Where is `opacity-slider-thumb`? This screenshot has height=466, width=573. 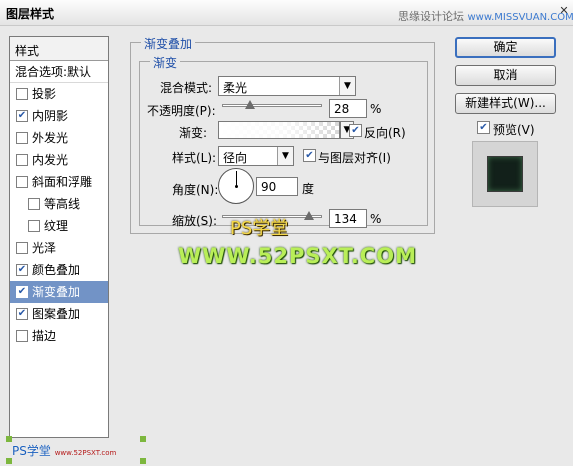 opacity-slider-thumb is located at coordinates (250, 104).